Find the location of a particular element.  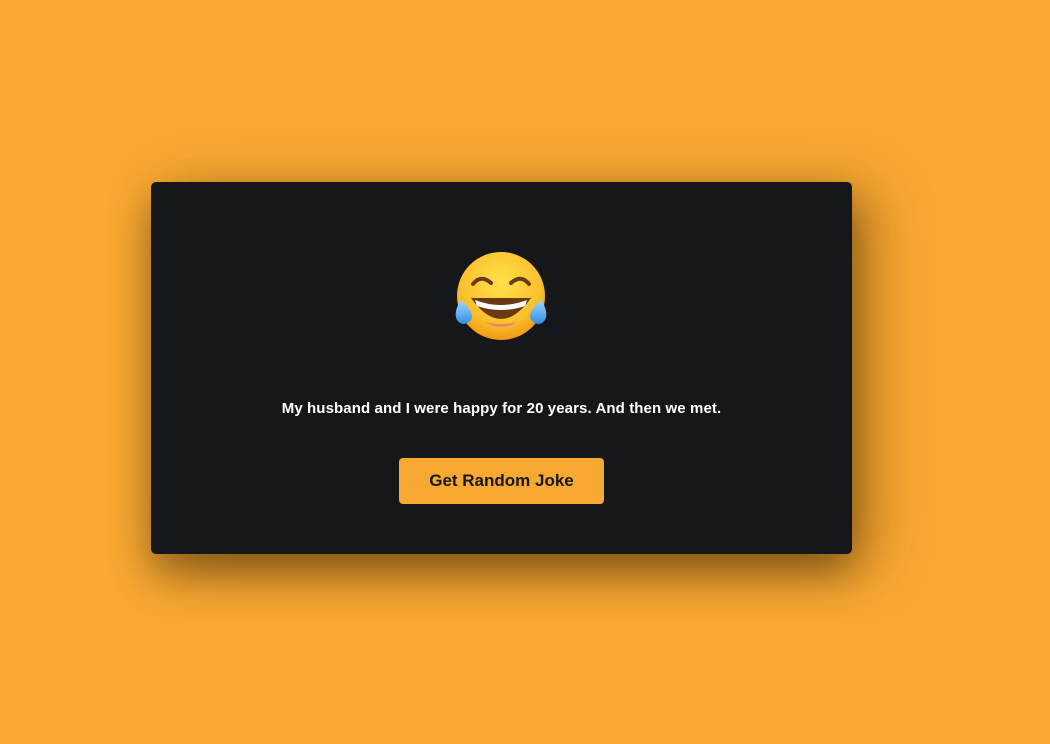

get-random-joke-button: Get Random Joke is located at coordinates (501, 481).